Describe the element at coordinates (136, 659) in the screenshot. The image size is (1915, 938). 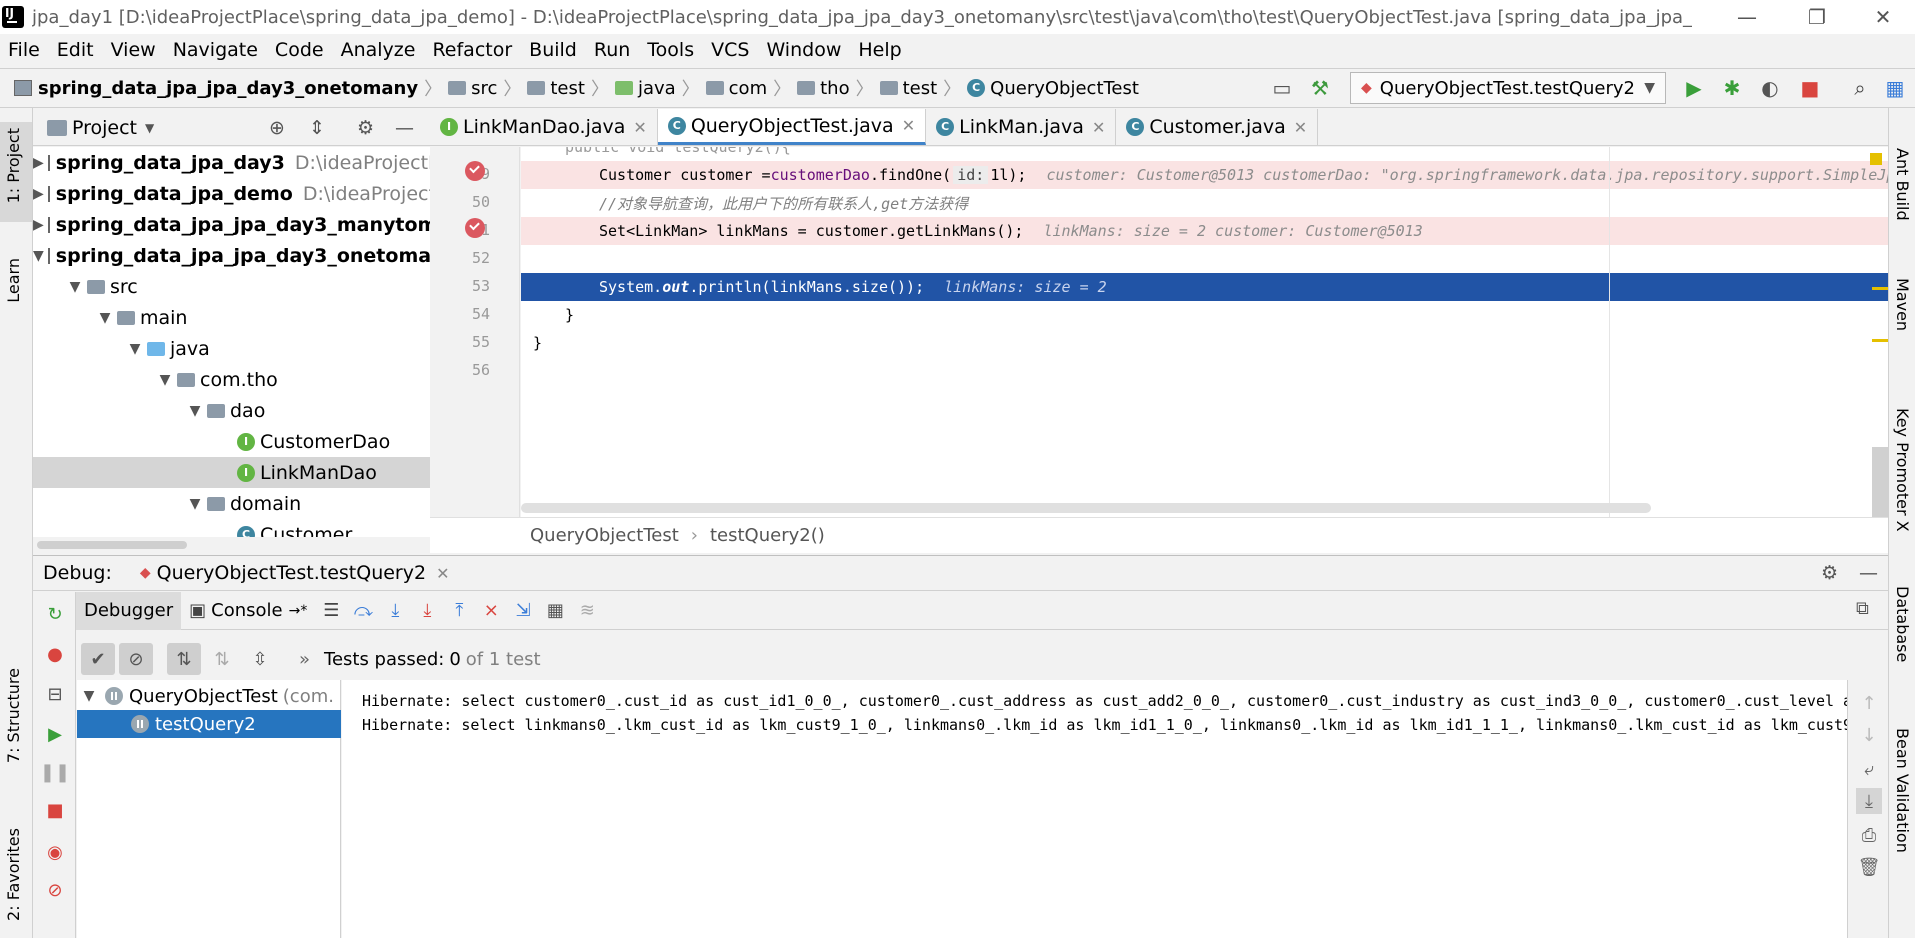
I see `show-ignored-icon: ⊘` at that location.